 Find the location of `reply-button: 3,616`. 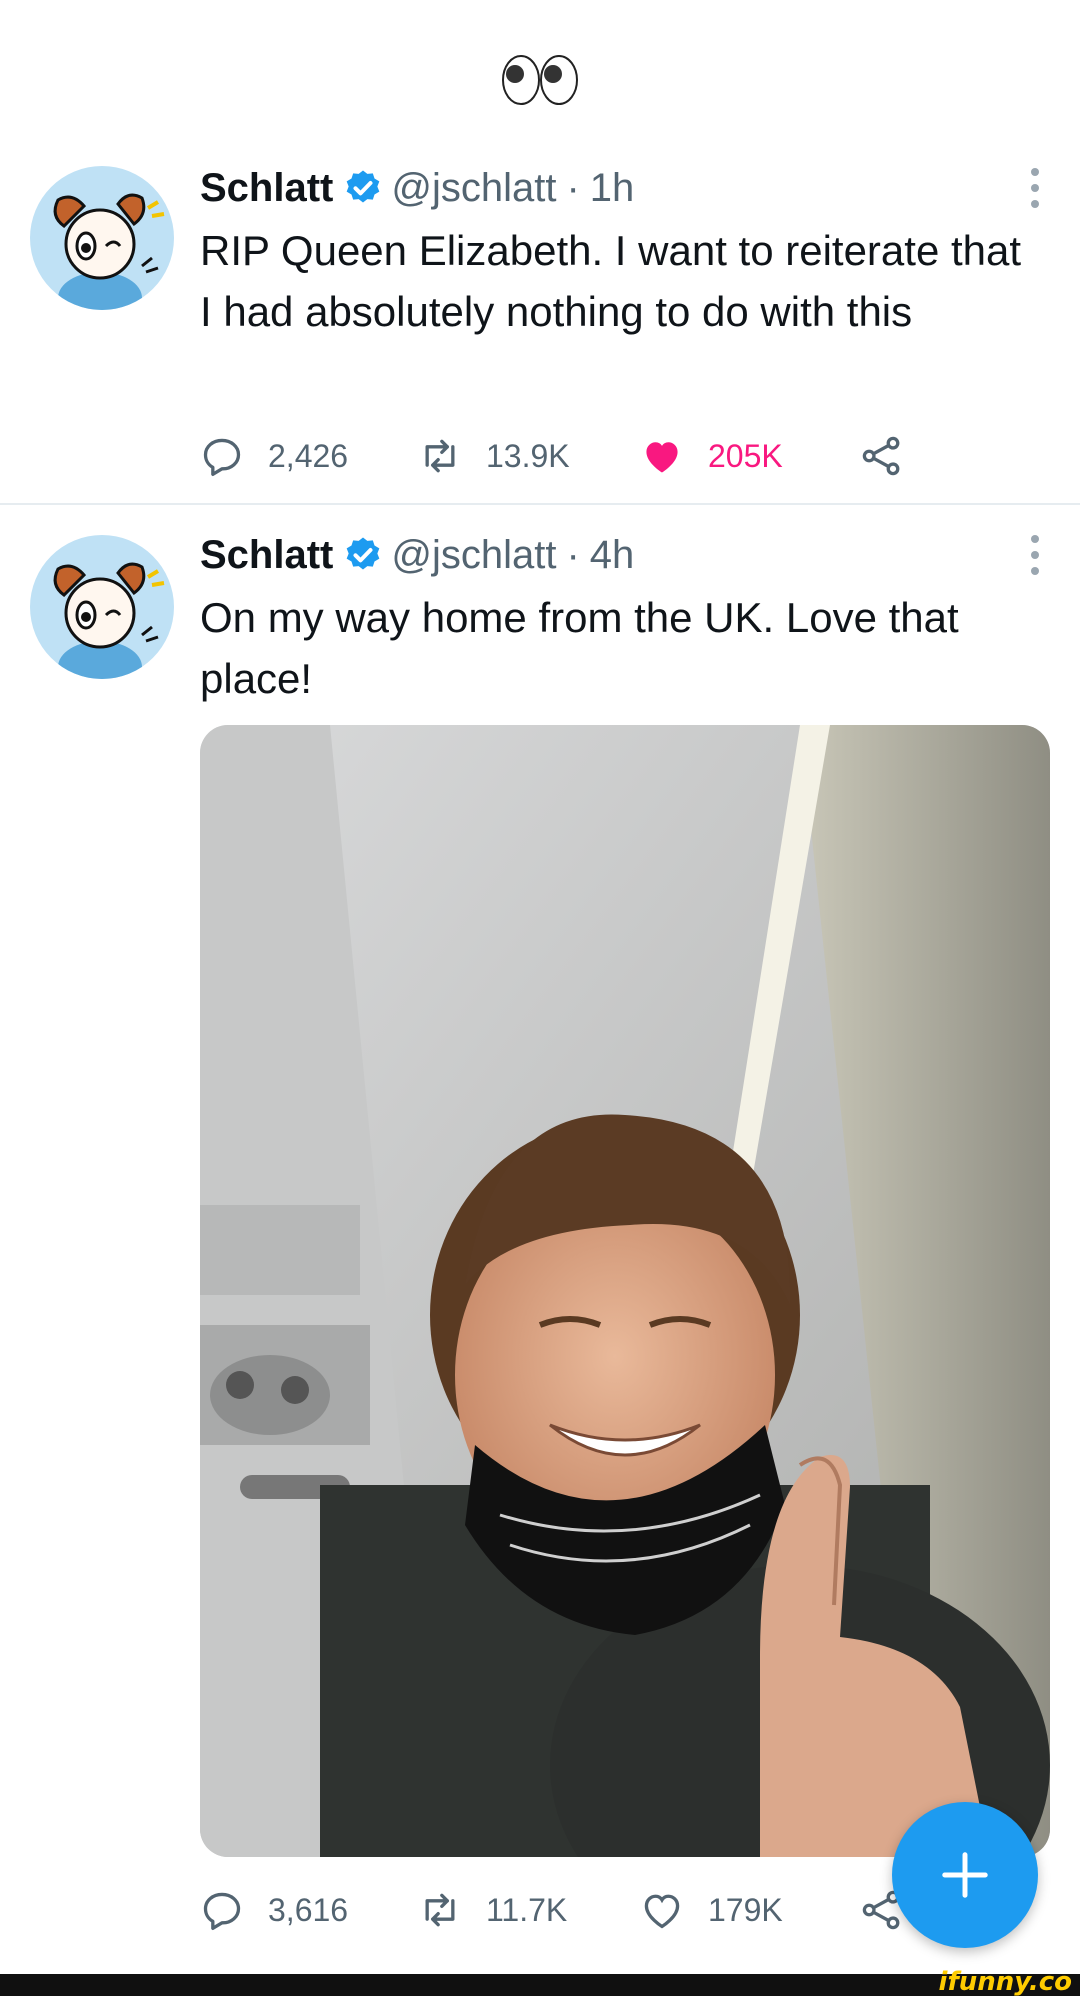

reply-button: 3,616 is located at coordinates (274, 1910).